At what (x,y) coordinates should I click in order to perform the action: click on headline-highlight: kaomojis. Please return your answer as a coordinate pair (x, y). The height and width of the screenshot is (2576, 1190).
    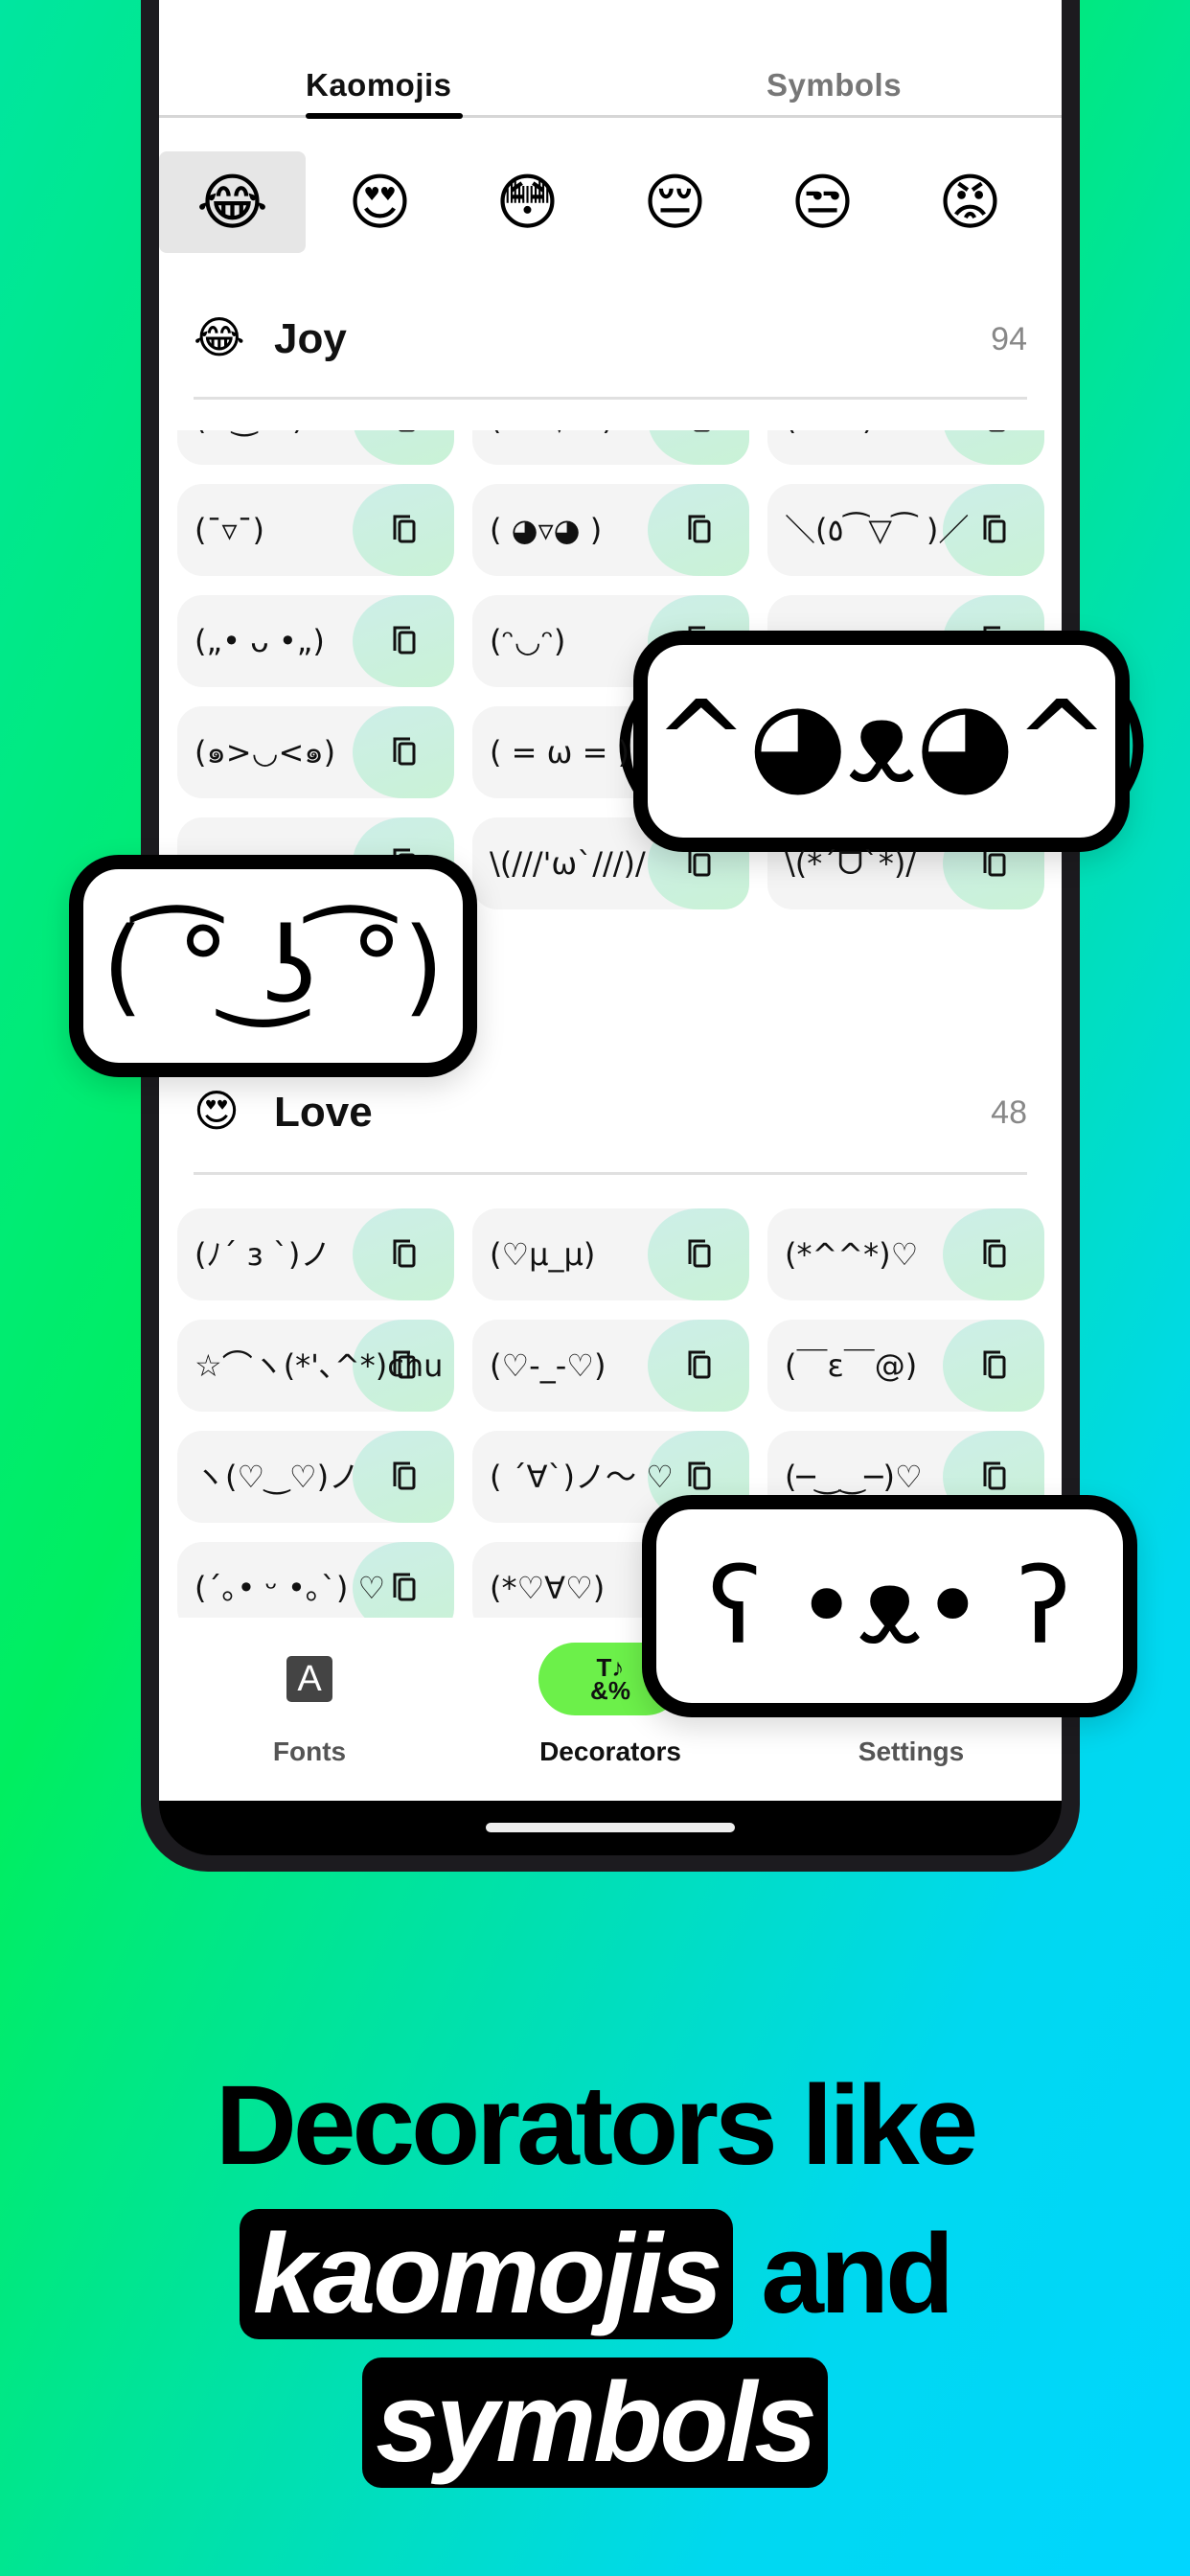
    Looking at the image, I should click on (487, 2274).